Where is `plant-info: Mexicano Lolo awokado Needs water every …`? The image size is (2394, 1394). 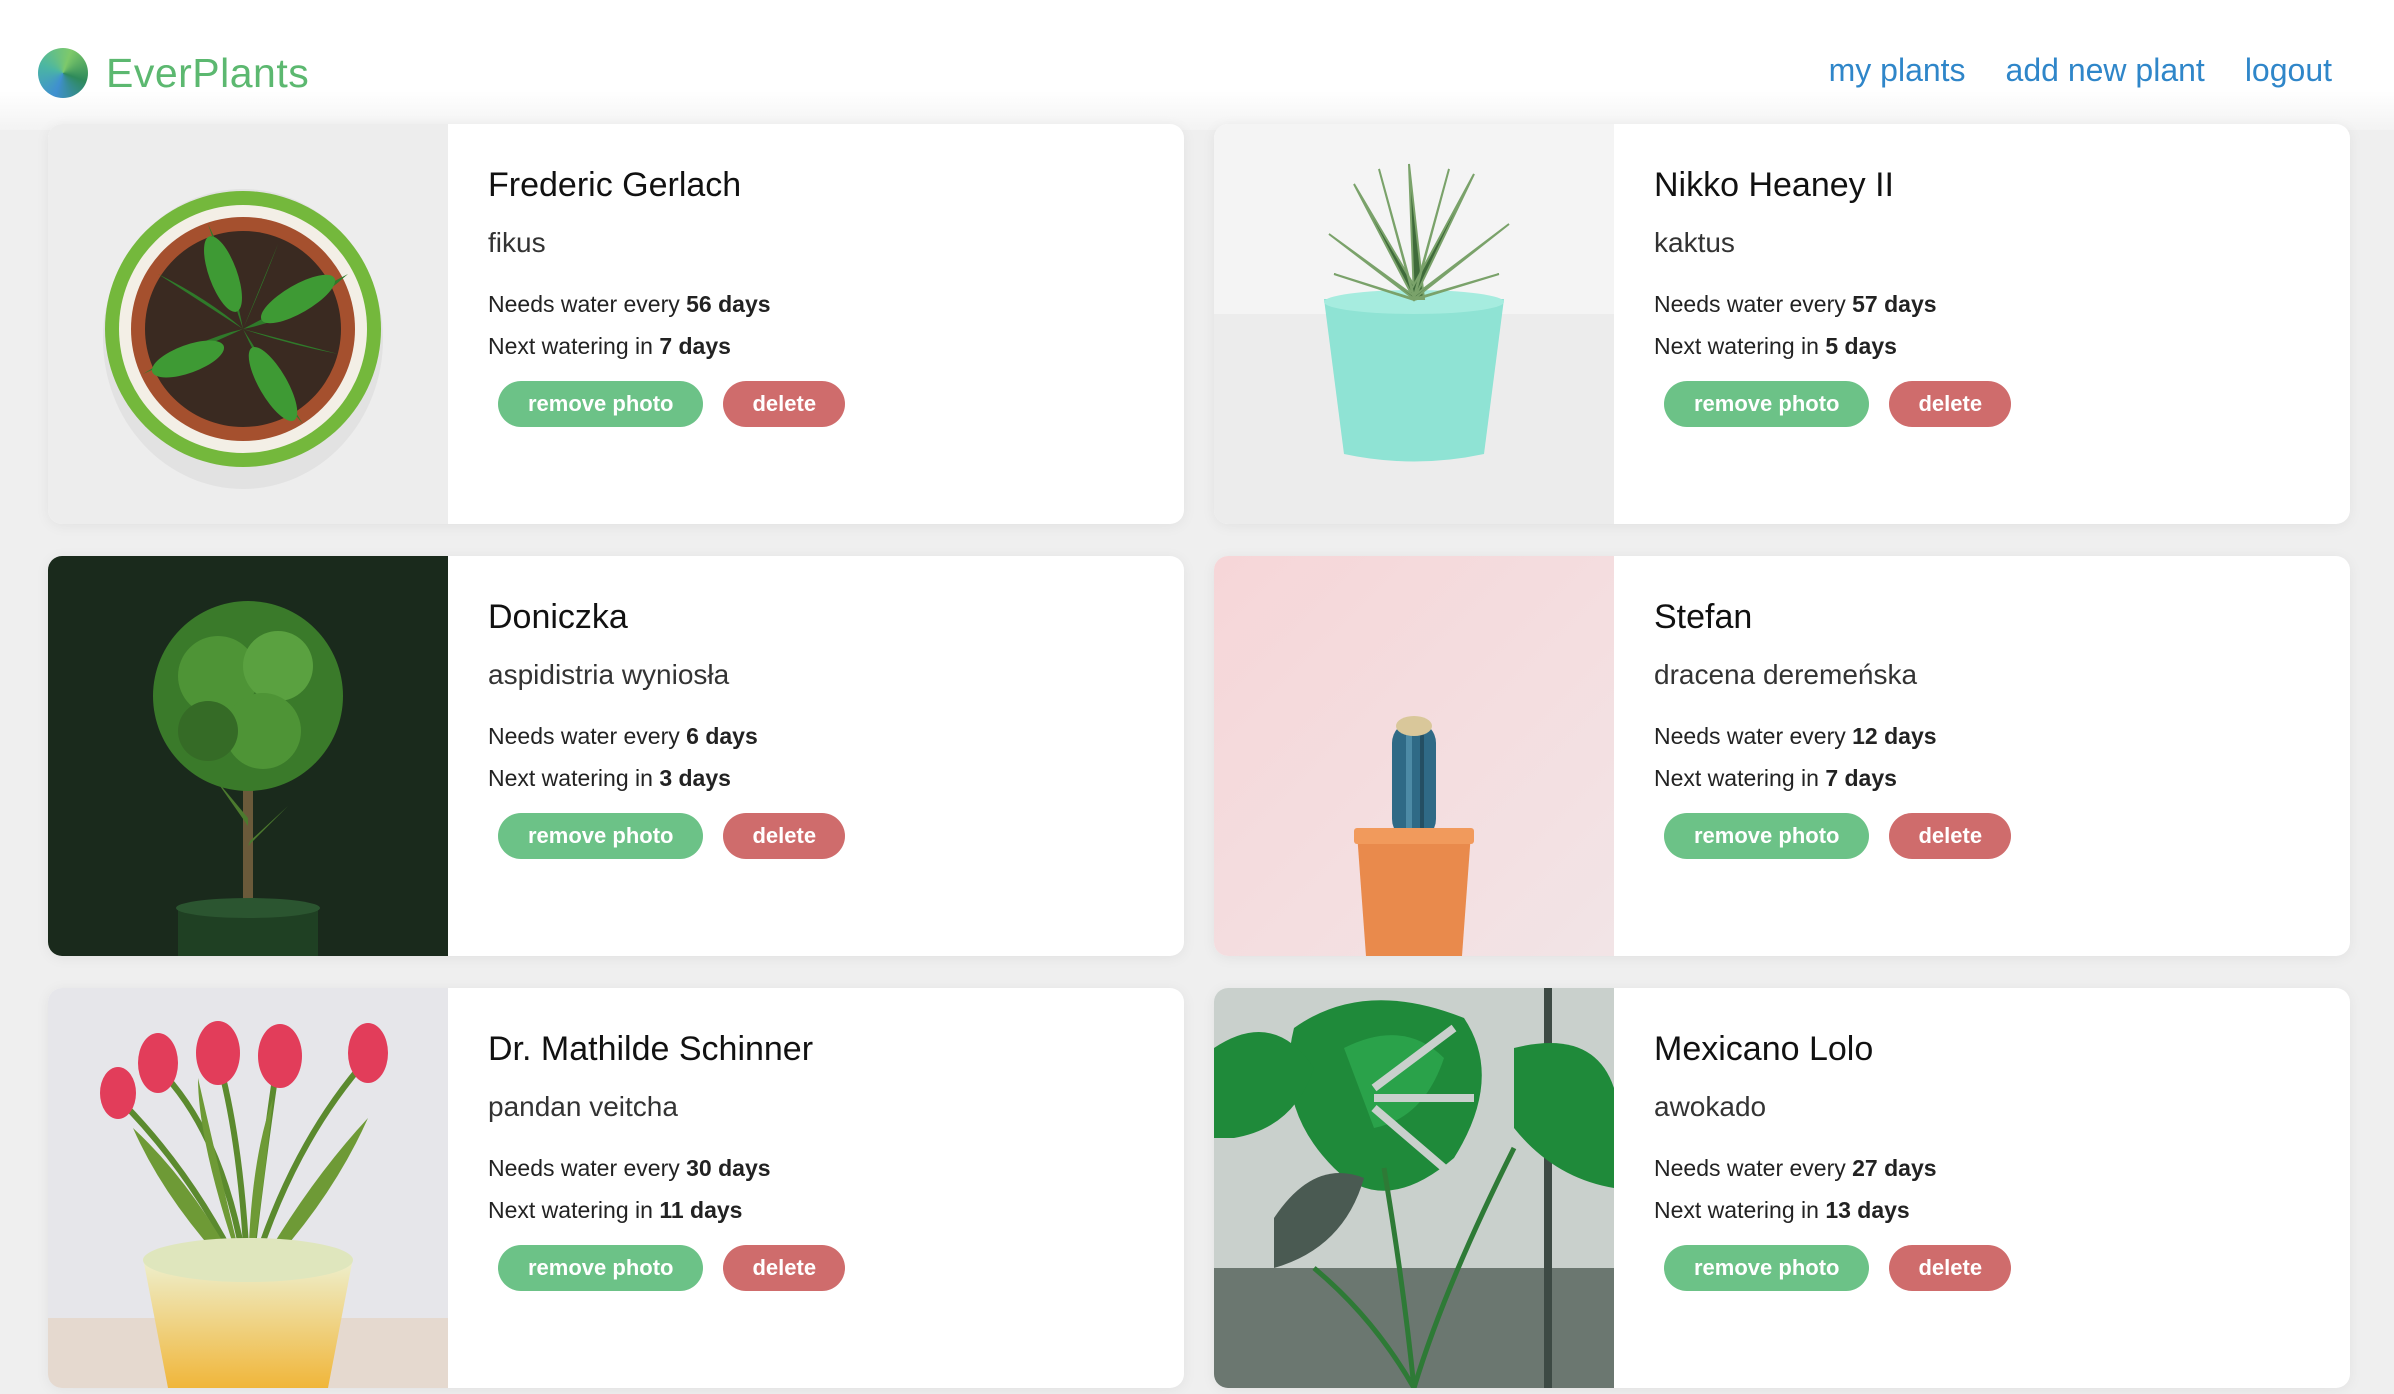 plant-info: Mexicano Lolo awokado Needs water every … is located at coordinates (1982, 1188).